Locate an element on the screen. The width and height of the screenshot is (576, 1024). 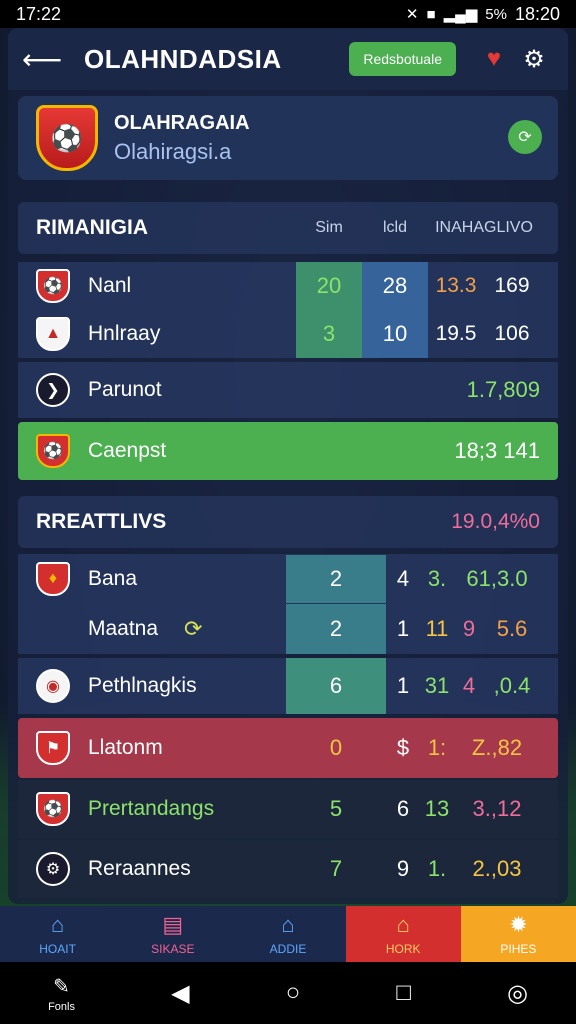
table-row: ♦ Bana 2 4 3. 61,3.0 is located at coordinates (288, 579).